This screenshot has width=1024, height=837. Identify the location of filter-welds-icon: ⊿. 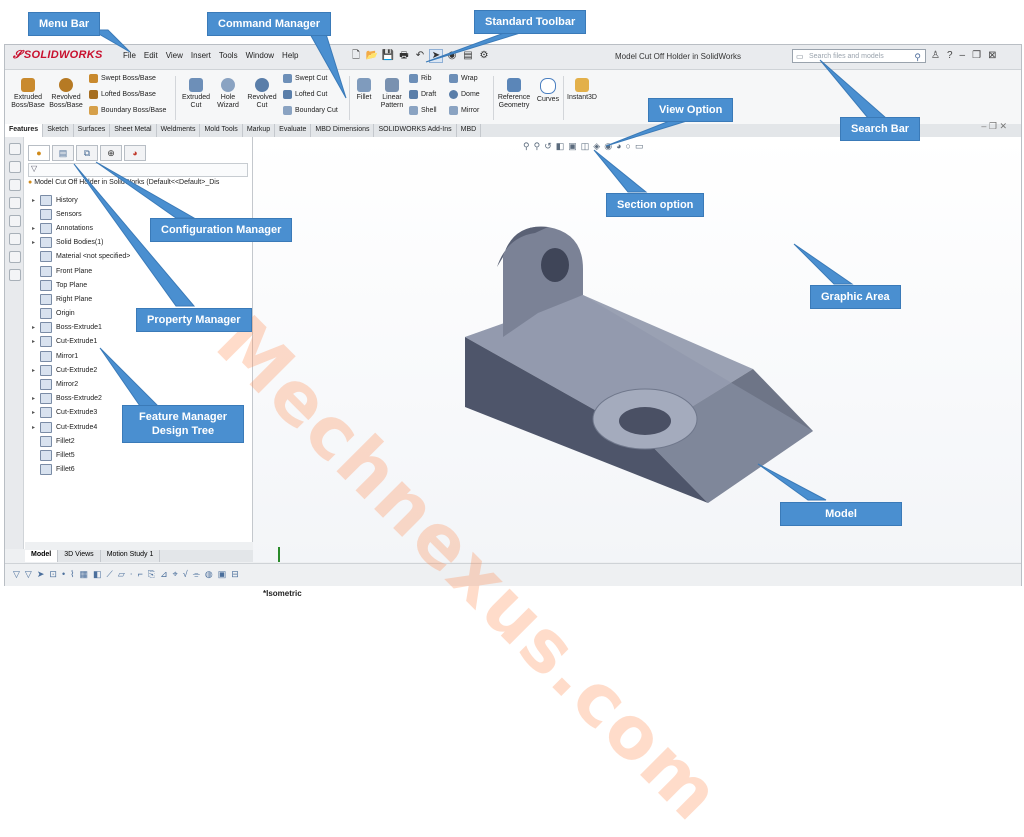
(164, 574).